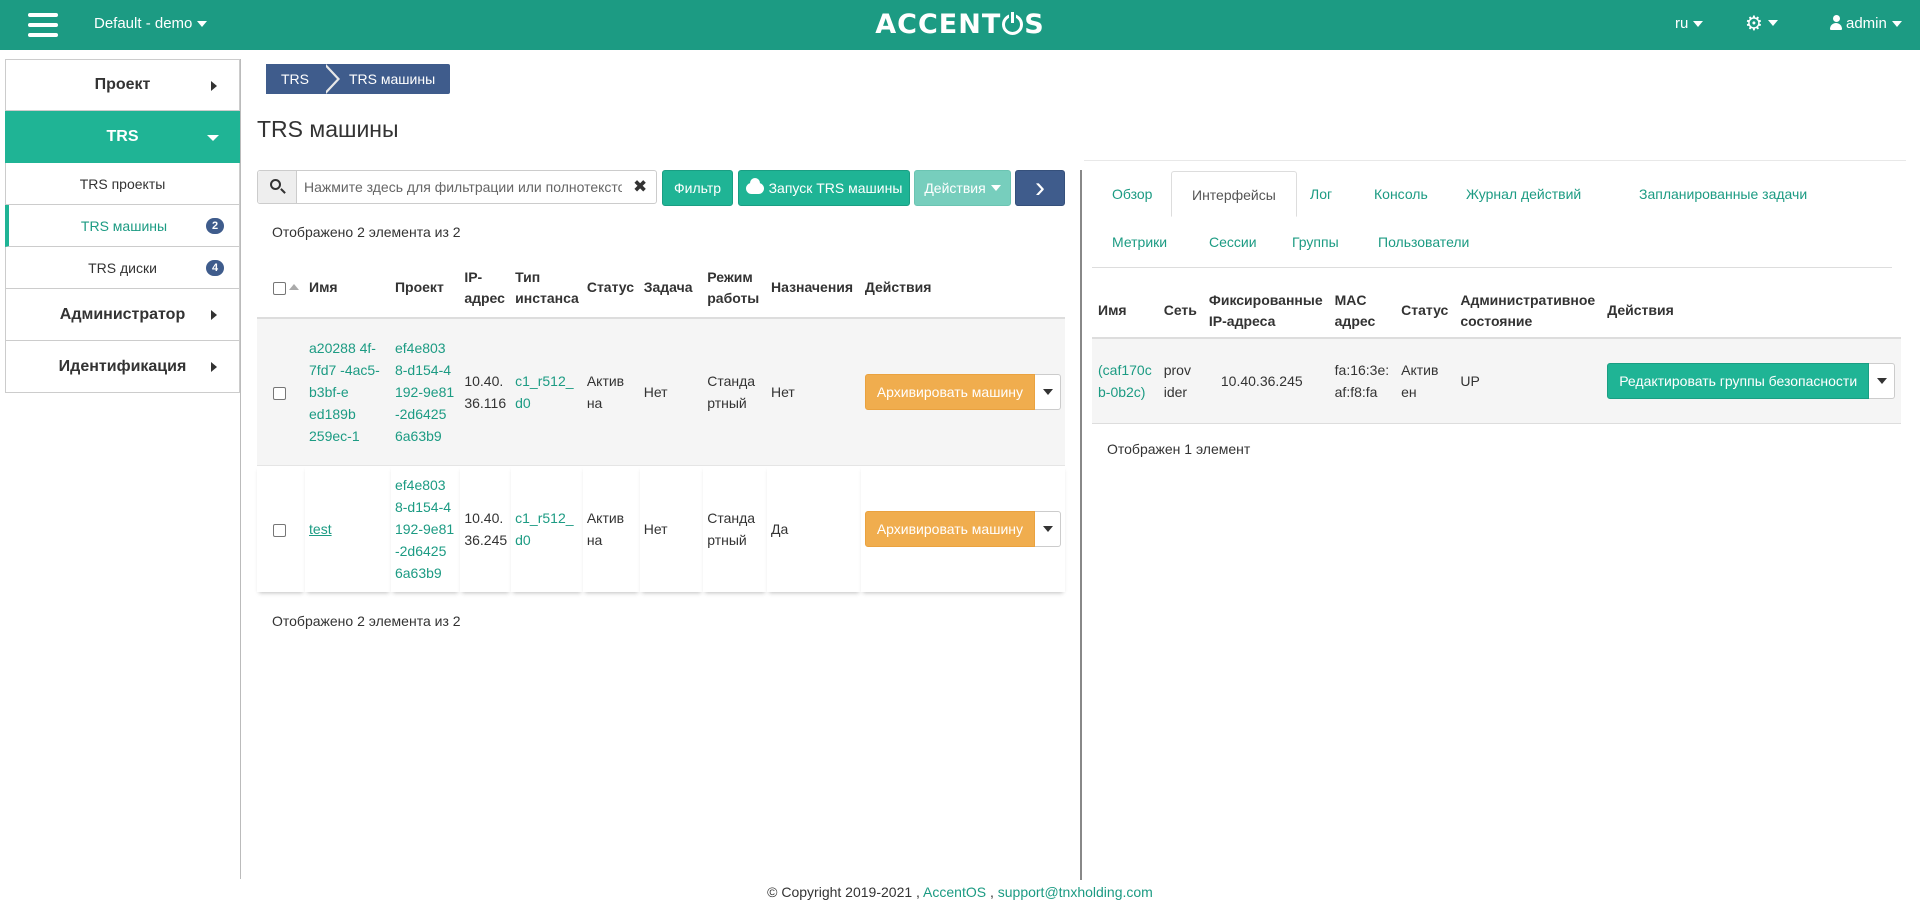 The width and height of the screenshot is (1920, 905). What do you see at coordinates (366, 621) in the screenshot?
I see `items-count-bottom: Отображено 2 элемента из 2` at bounding box center [366, 621].